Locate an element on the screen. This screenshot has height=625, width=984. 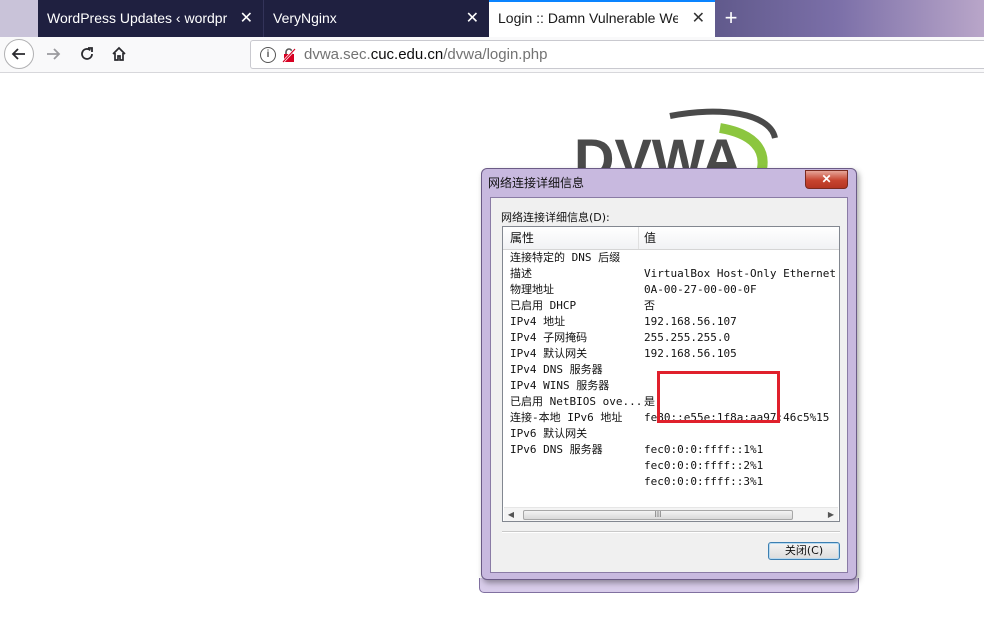
property-cell: 物理地址 is located at coordinates (532, 289).